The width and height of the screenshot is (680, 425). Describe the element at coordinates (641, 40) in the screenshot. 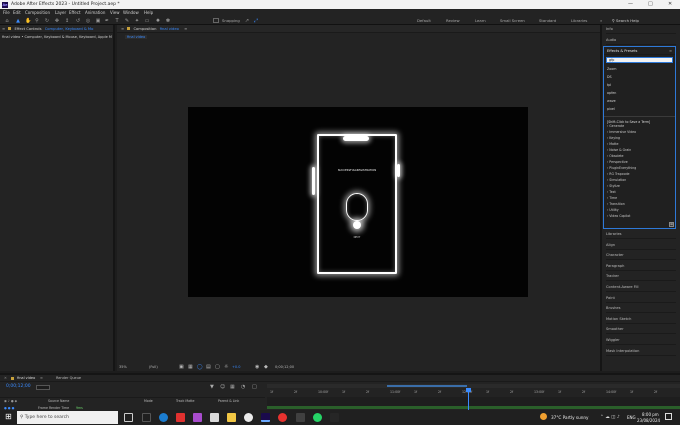

I see `audio-panel-tab: Audio` at that location.